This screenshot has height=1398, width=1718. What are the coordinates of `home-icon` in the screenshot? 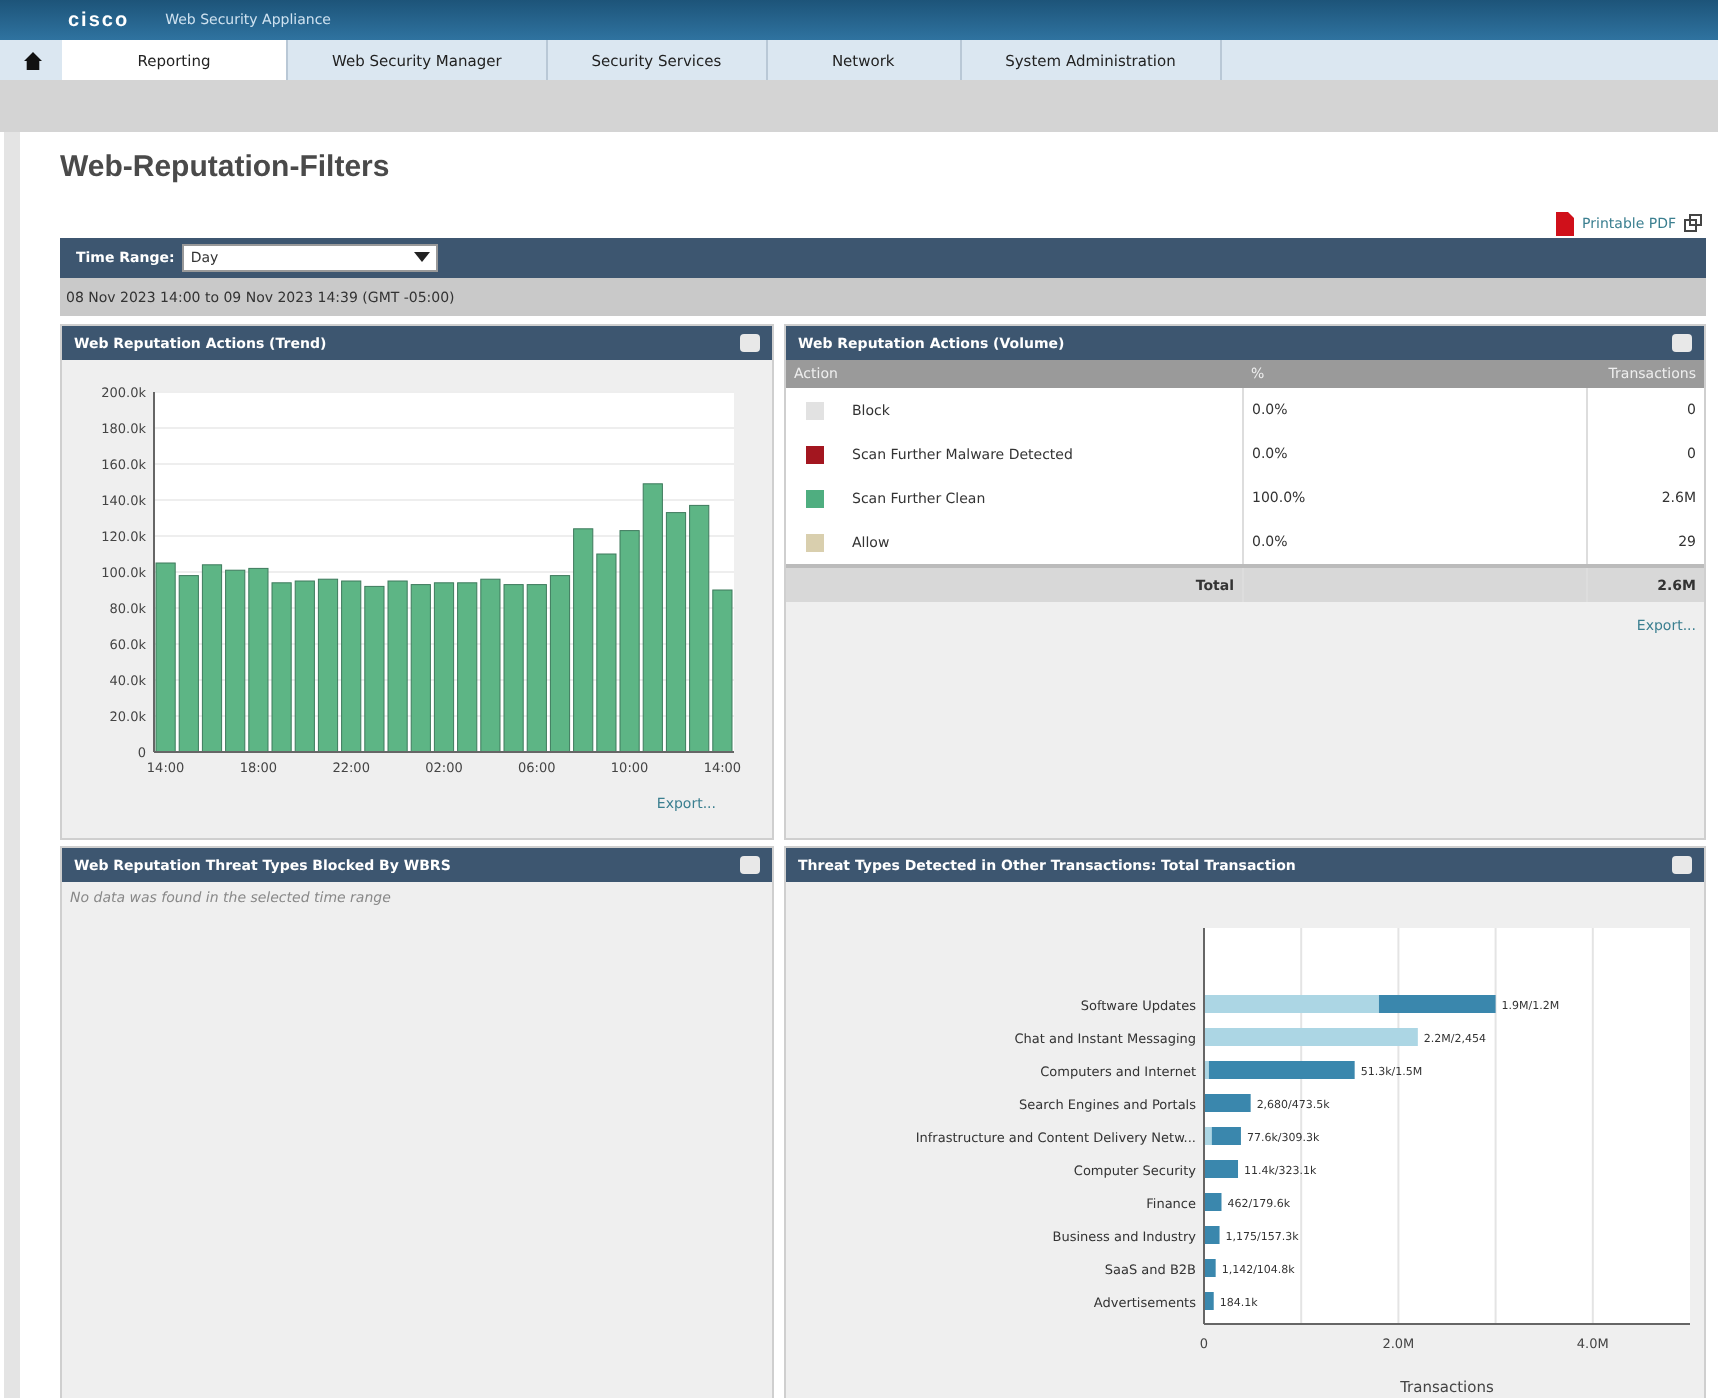 It's located at (33, 60).